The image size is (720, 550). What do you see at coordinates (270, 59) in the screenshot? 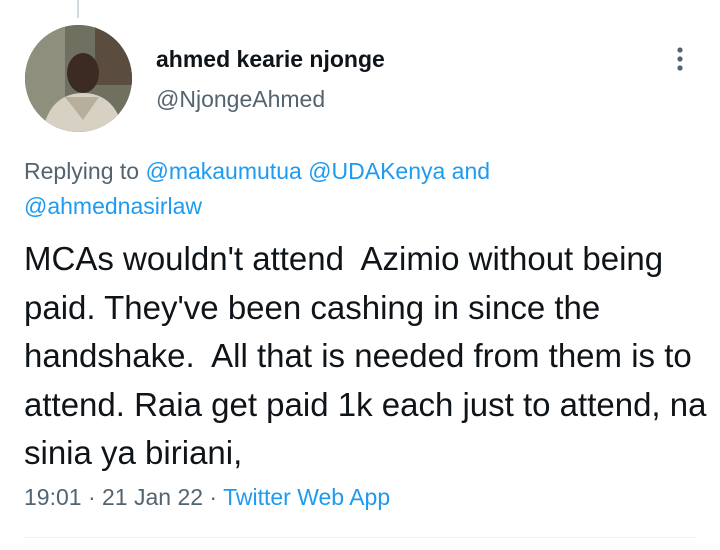
I see `author-display-name: ahmed kearie njonge` at bounding box center [270, 59].